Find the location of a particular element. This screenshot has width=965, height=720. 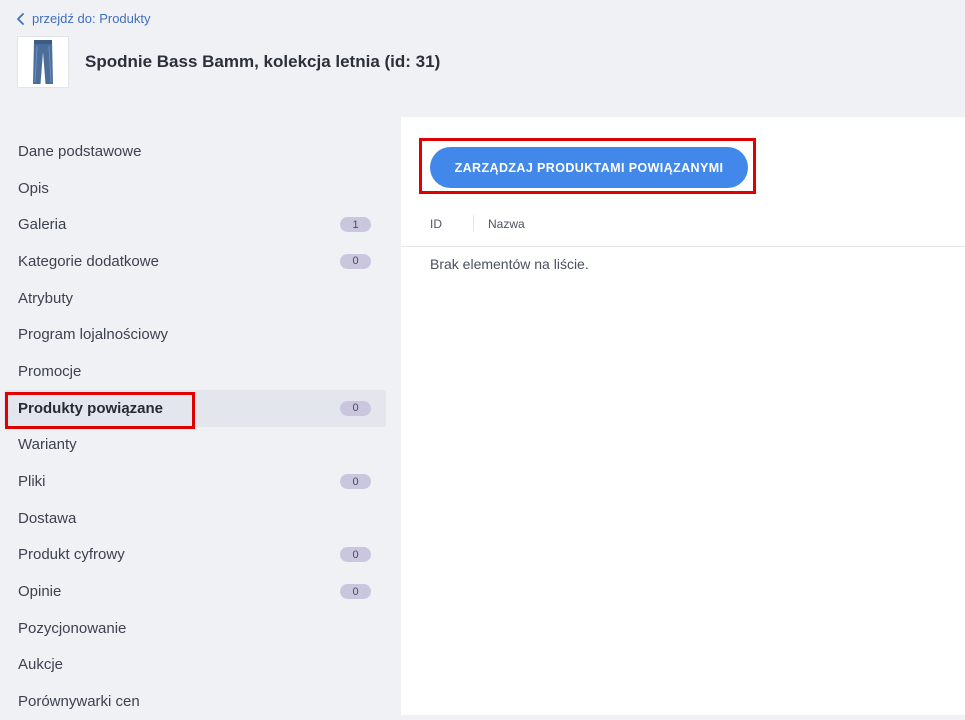

table-header: ID Nazwa is located at coordinates (683, 230).